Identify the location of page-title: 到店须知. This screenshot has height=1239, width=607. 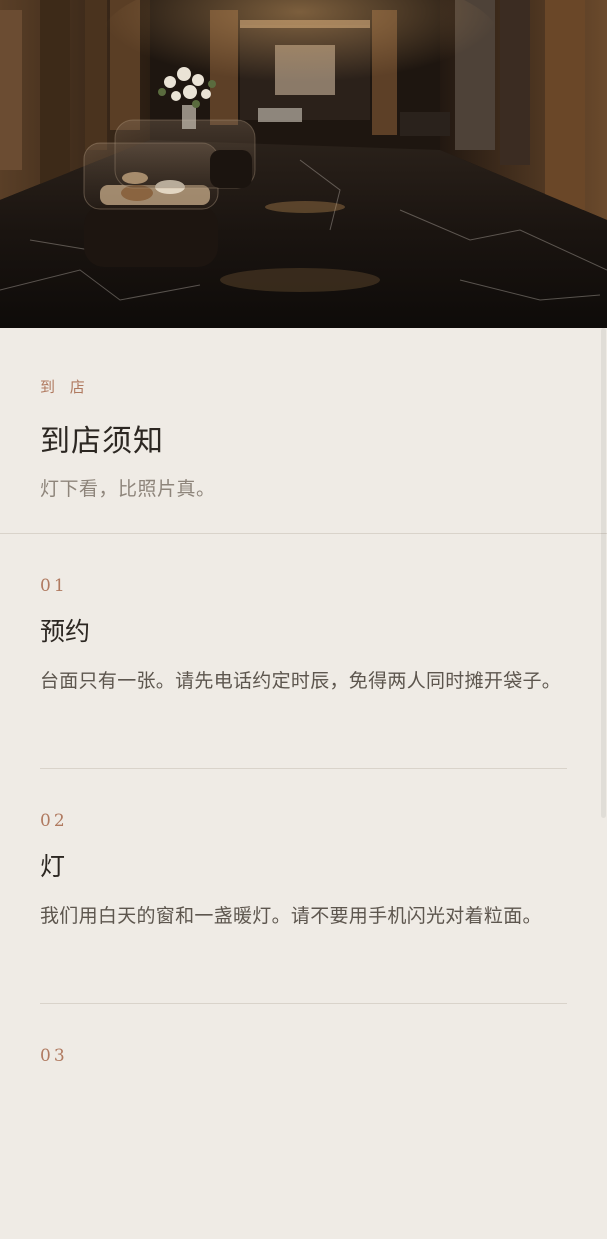
(102, 441).